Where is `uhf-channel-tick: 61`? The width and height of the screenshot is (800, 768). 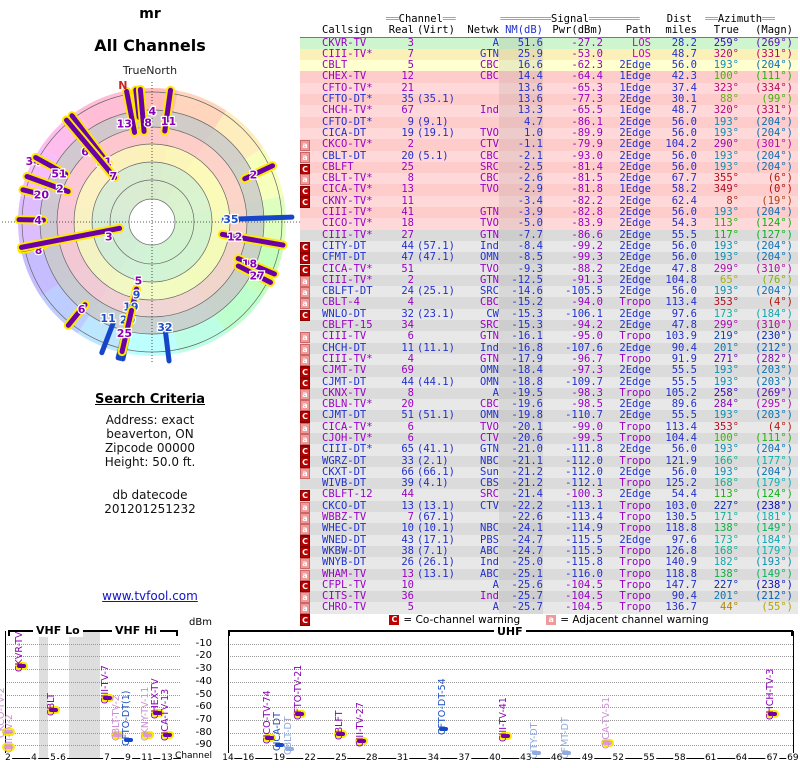 uhf-channel-tick: 61 is located at coordinates (710, 758).